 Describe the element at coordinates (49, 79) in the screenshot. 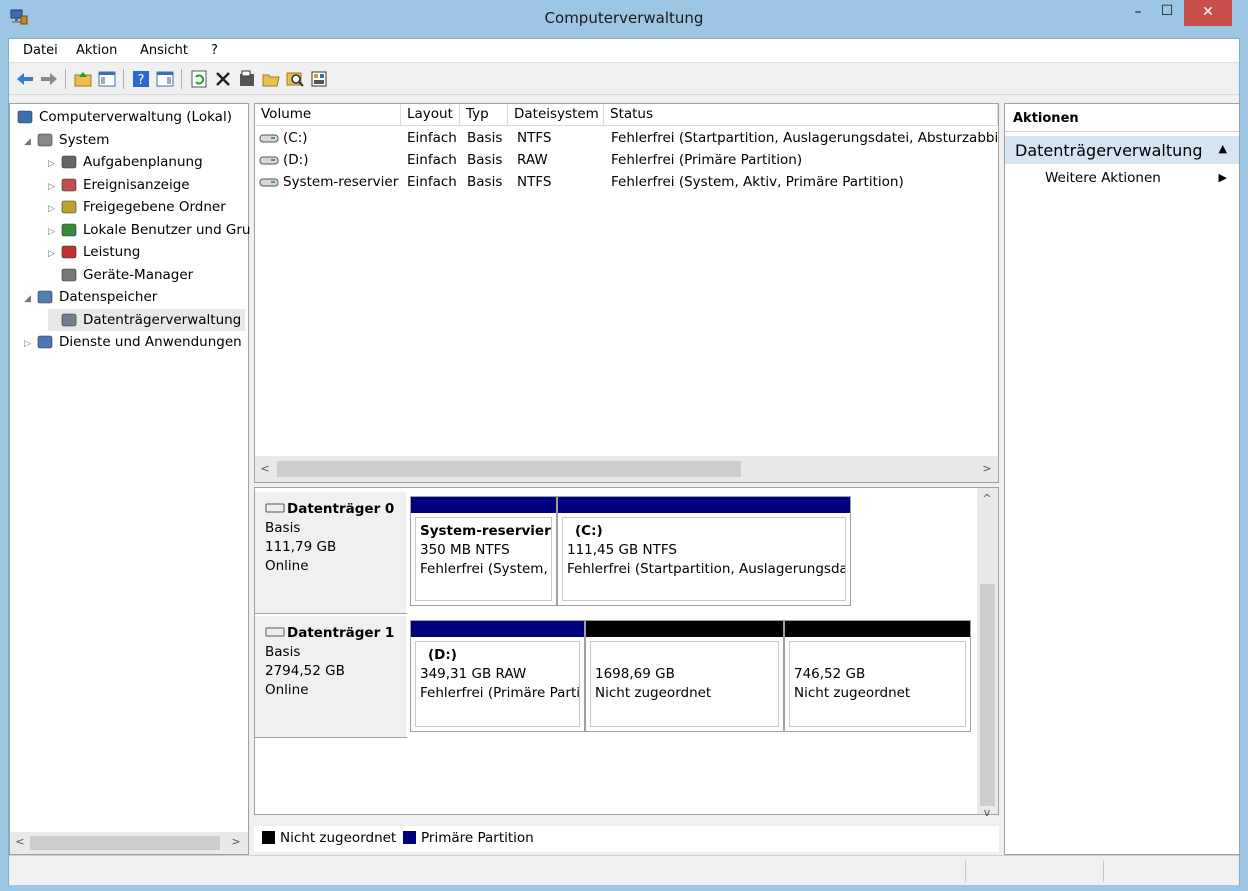

I see `forward-icon` at that location.